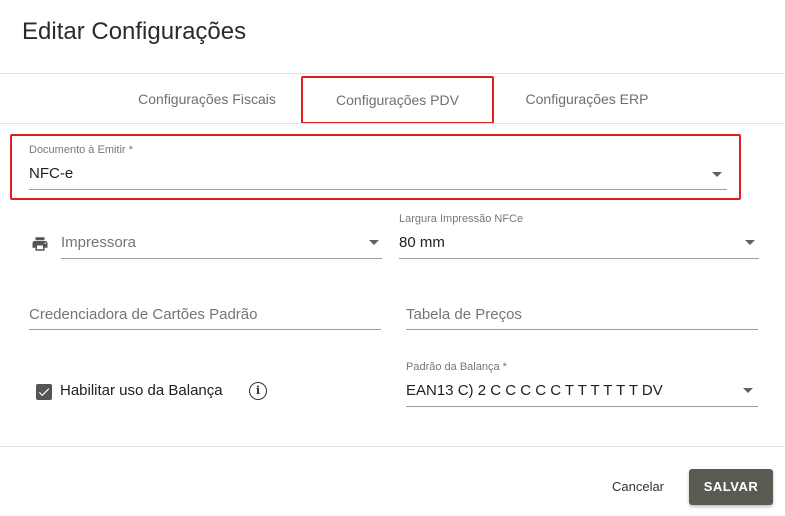 This screenshot has height=516, width=785. Describe the element at coordinates (258, 391) in the screenshot. I see `info-icon: i` at that location.